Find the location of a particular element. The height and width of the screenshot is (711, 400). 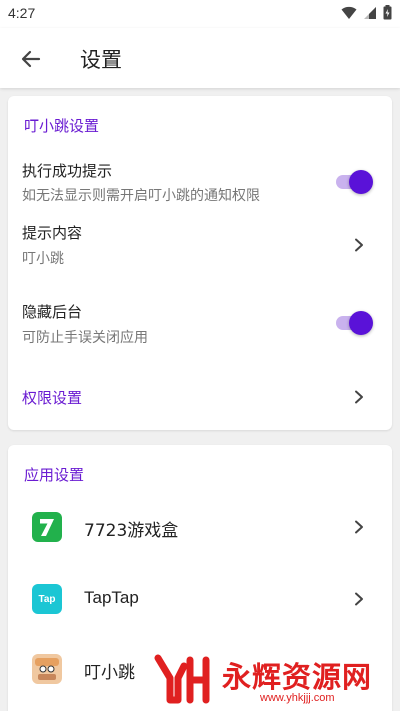

taptap-app-icon: Tap is located at coordinates (47, 599).